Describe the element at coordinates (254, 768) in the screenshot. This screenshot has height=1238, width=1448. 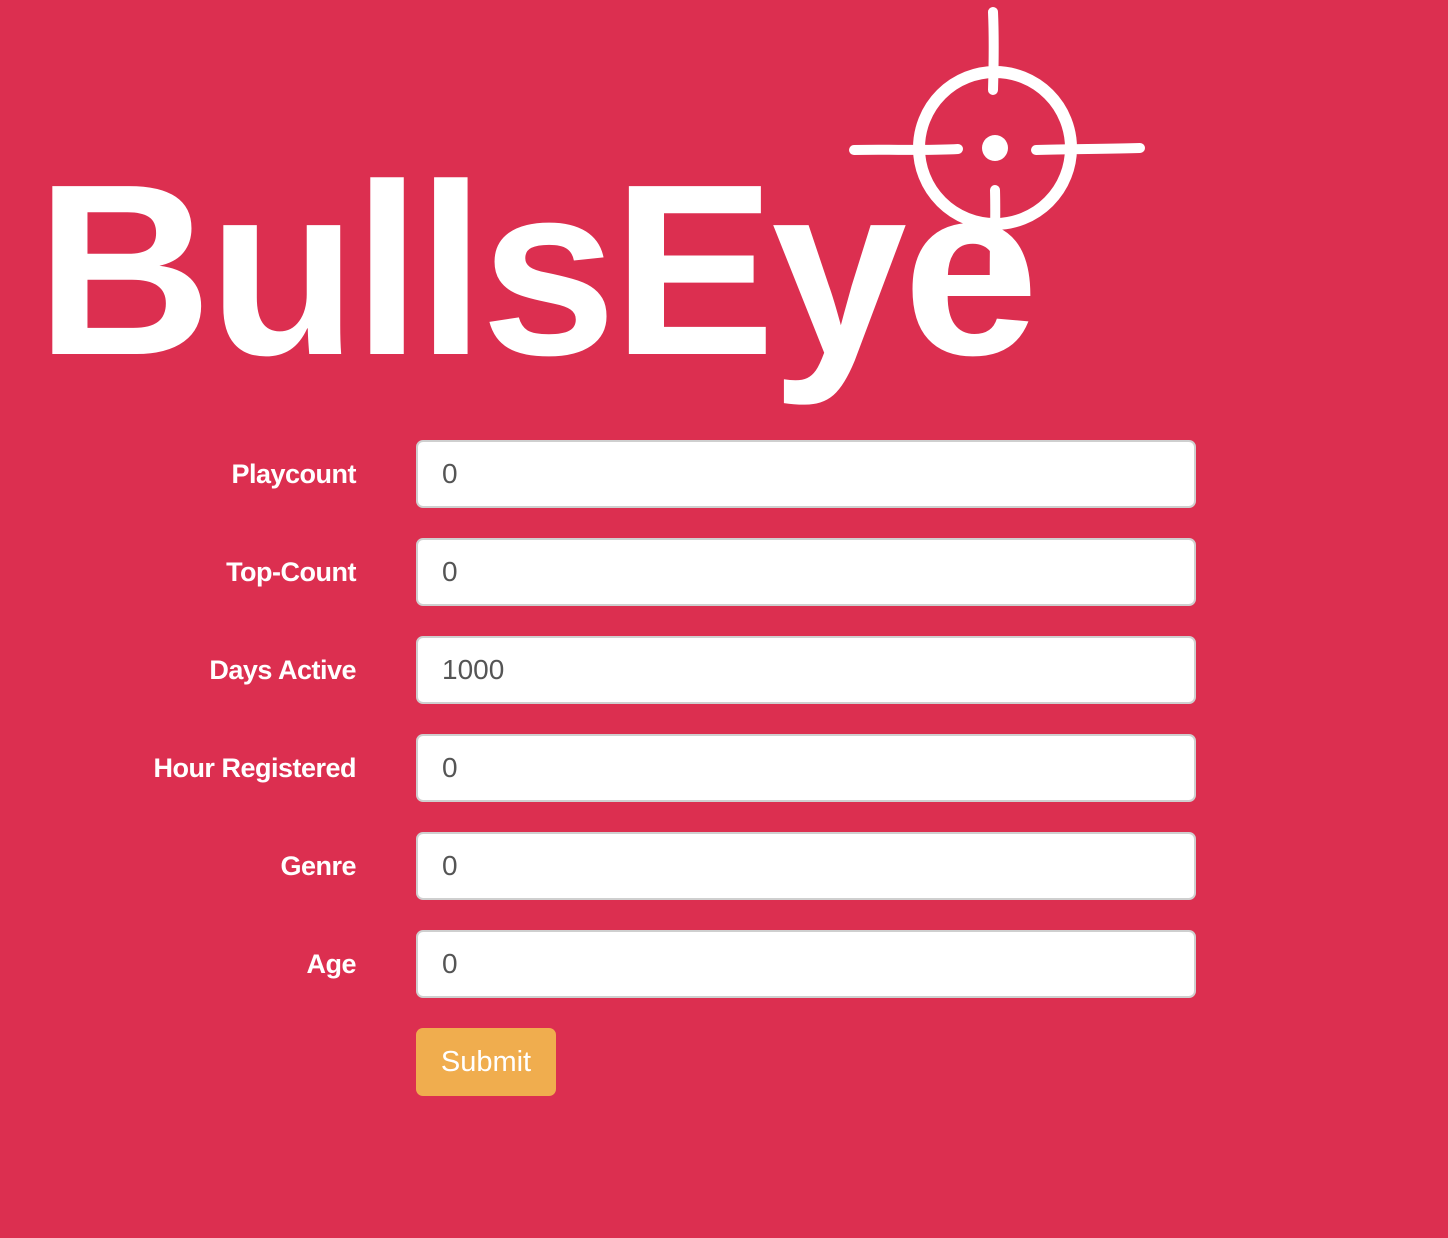
I see `hour-registered-label: Hour Registered` at that location.